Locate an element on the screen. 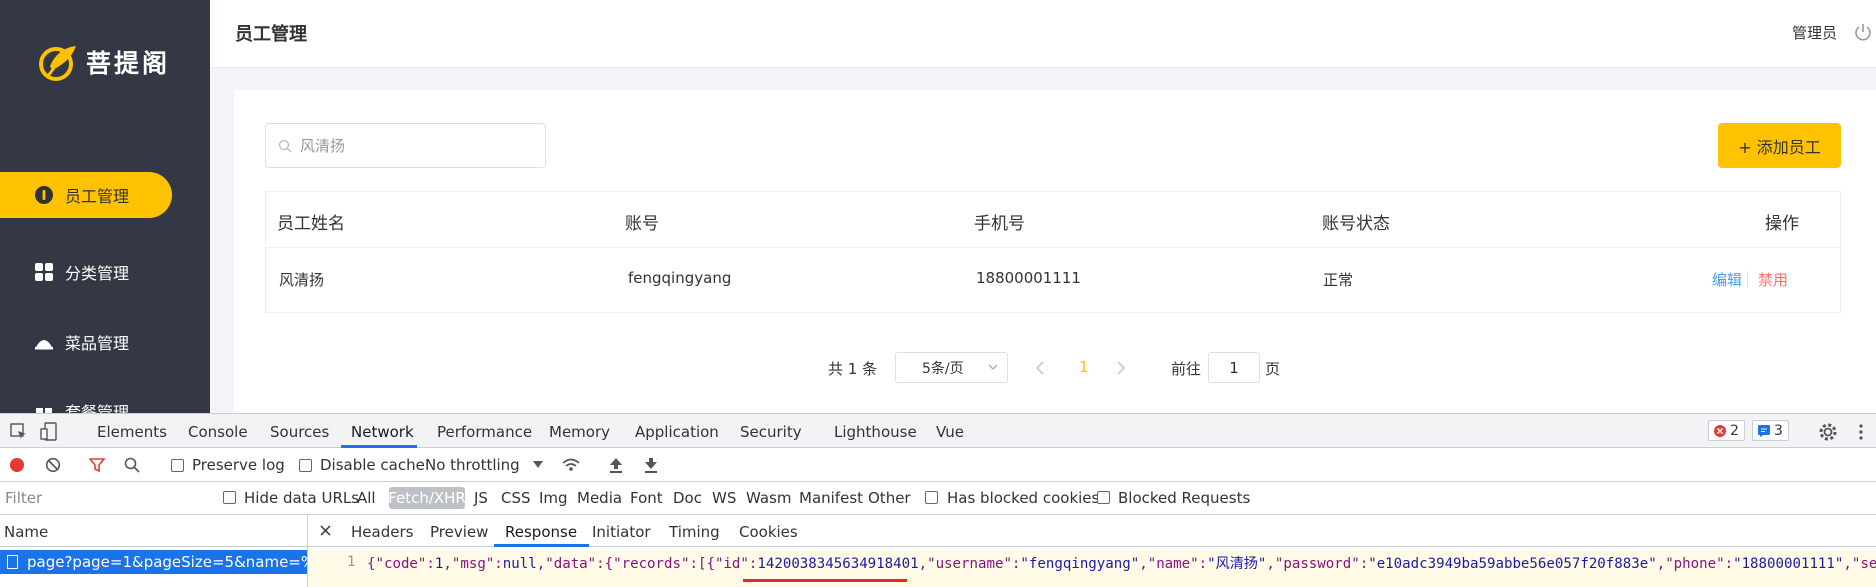  export-har-icon is located at coordinates (651, 465).